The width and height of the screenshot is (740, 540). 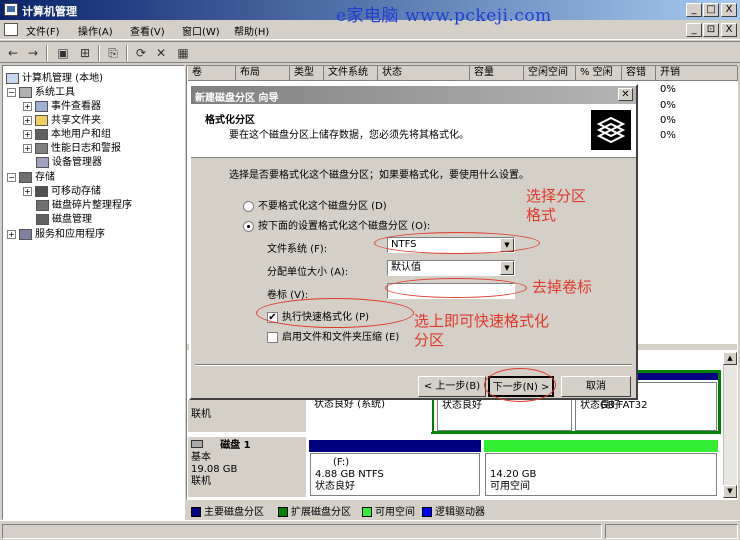 What do you see at coordinates (247, 467) in the screenshot?
I see `disk1-label: 磁盘 1 基本 19.08 GB 联机` at bounding box center [247, 467].